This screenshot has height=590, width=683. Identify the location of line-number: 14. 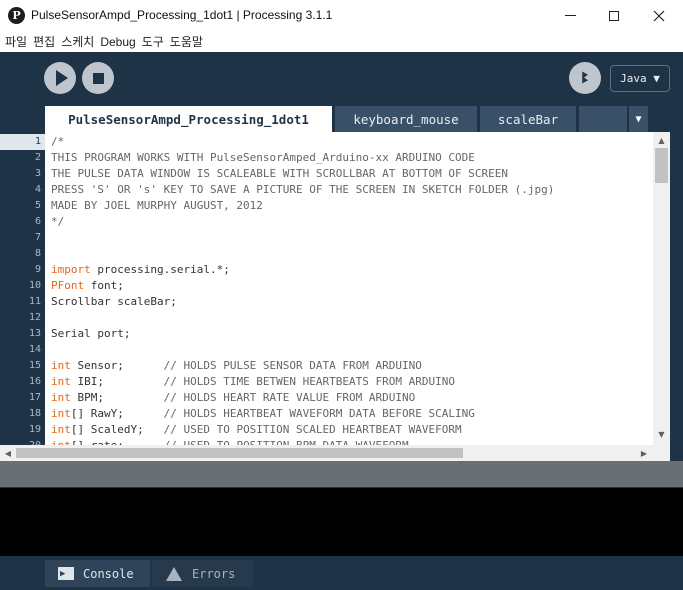
(34, 349).